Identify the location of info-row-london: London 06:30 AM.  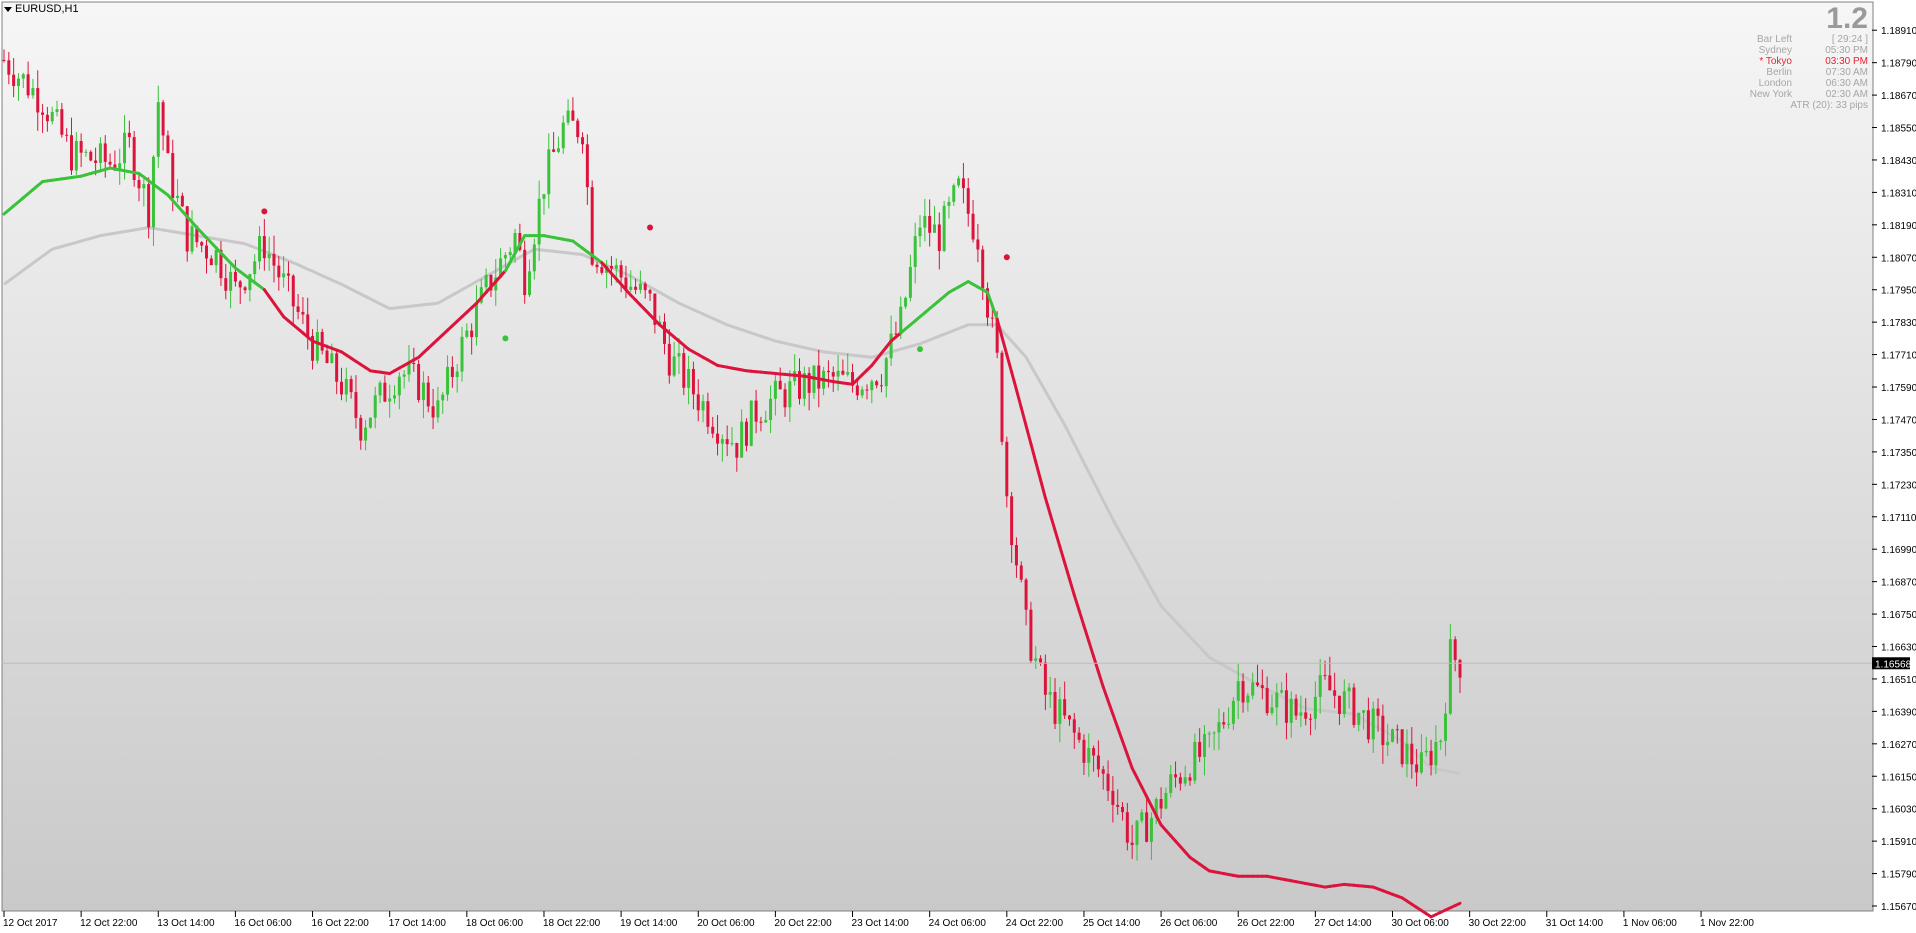
(1768, 83).